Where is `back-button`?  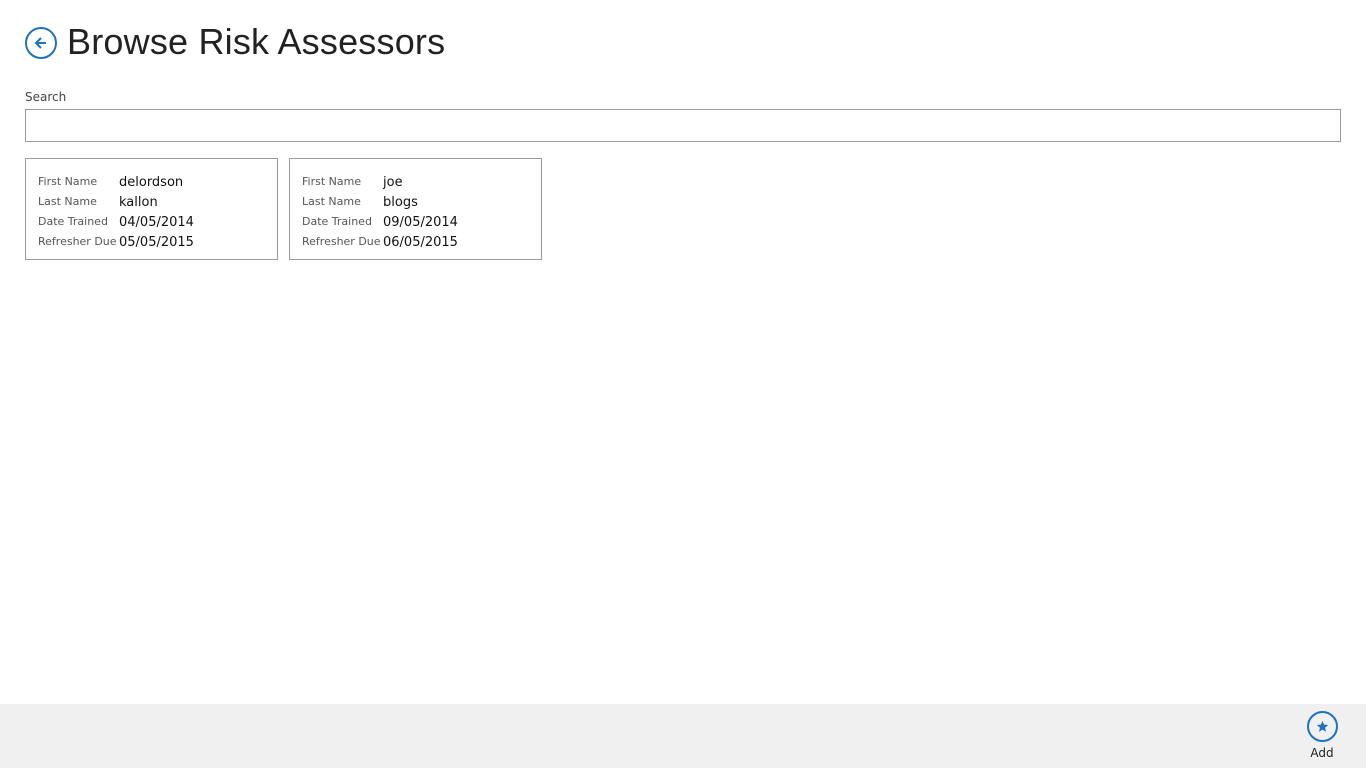 back-button is located at coordinates (41, 43).